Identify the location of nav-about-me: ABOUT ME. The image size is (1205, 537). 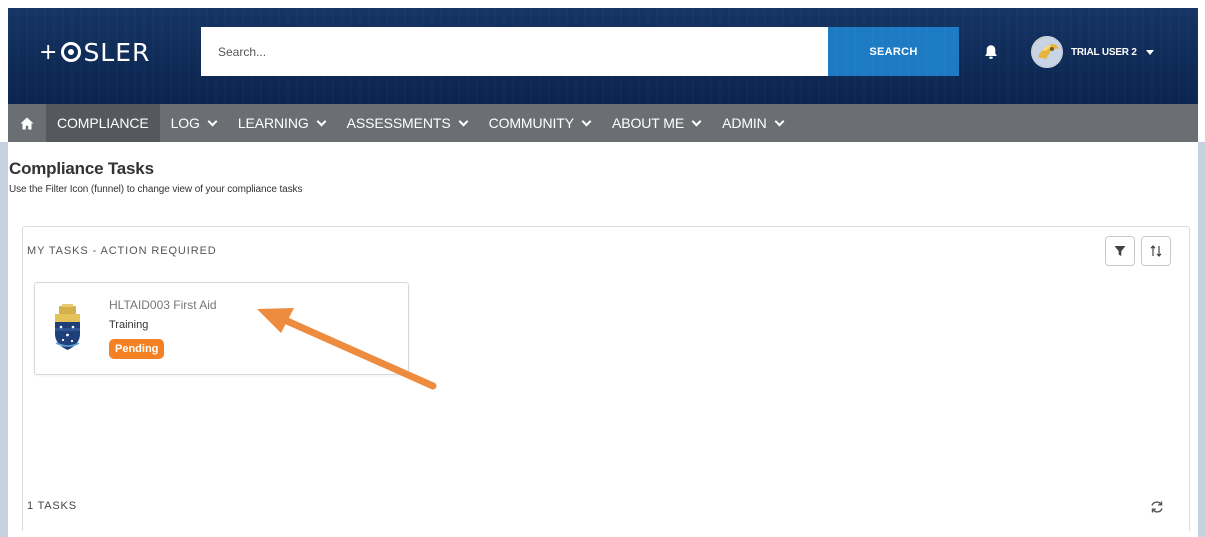
(656, 123).